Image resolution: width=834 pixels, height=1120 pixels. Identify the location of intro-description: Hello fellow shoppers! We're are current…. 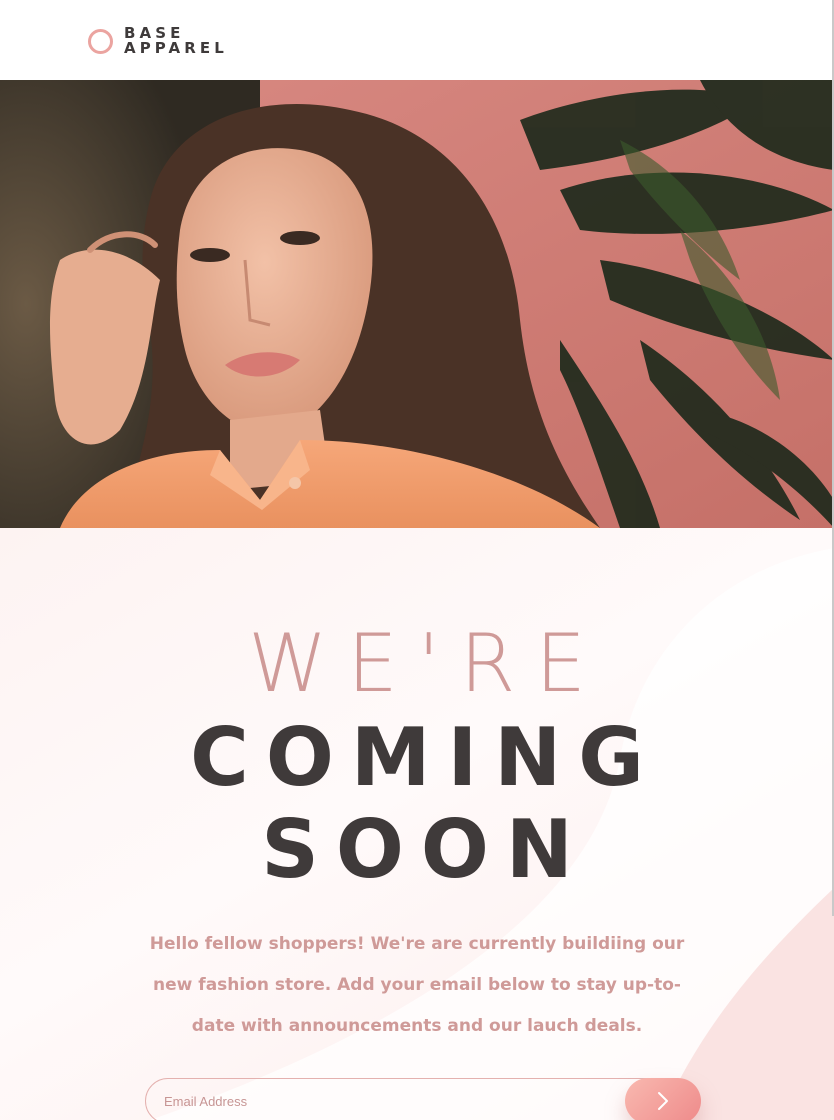
(417, 985).